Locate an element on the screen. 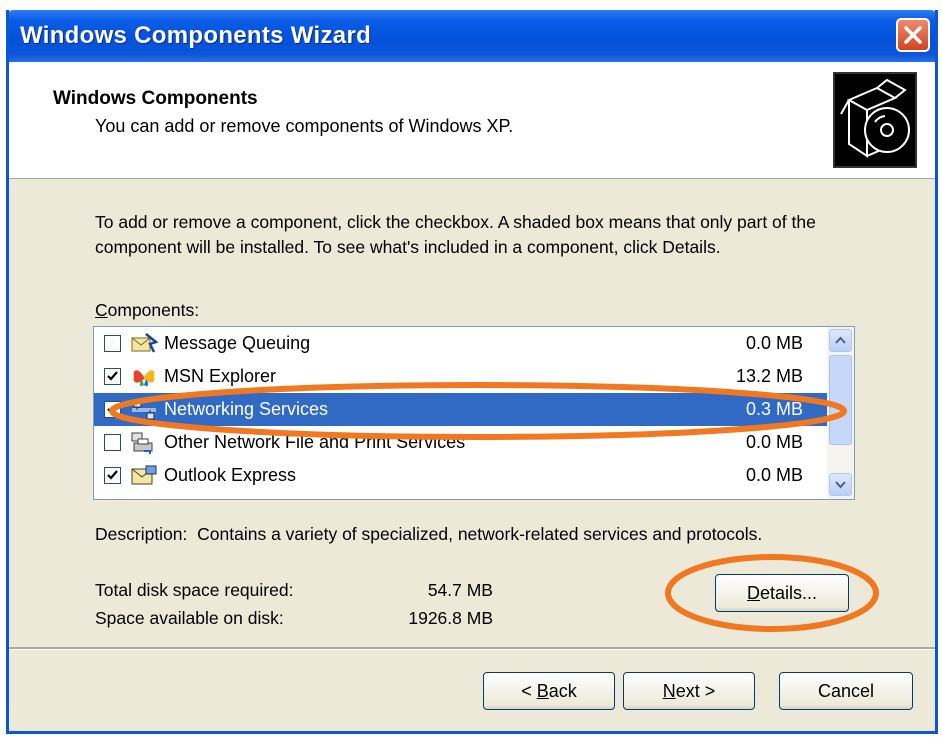  component-name: Other Network File and Print Services is located at coordinates (315, 442).